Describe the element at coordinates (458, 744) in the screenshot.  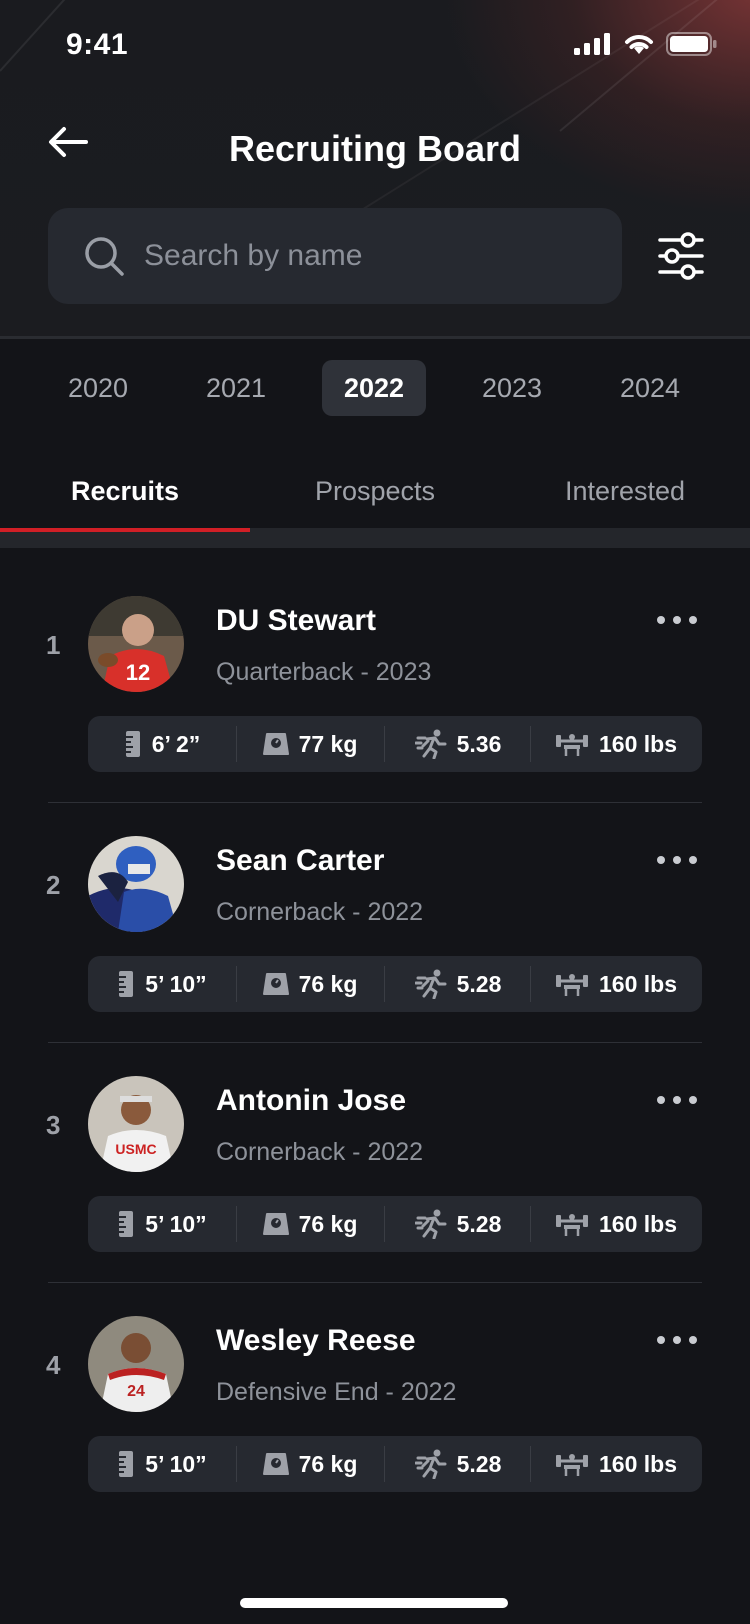
I see `stat-forty: 5.36` at that location.